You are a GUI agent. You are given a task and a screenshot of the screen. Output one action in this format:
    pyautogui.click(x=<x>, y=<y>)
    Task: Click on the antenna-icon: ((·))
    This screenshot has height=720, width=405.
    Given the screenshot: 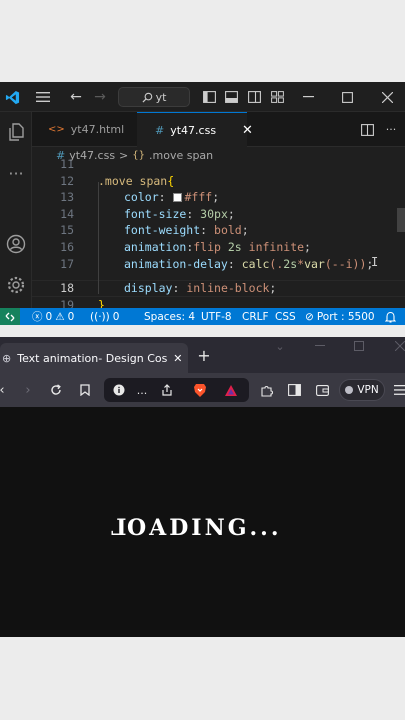 What is the action you would take?
    pyautogui.click(x=100, y=316)
    